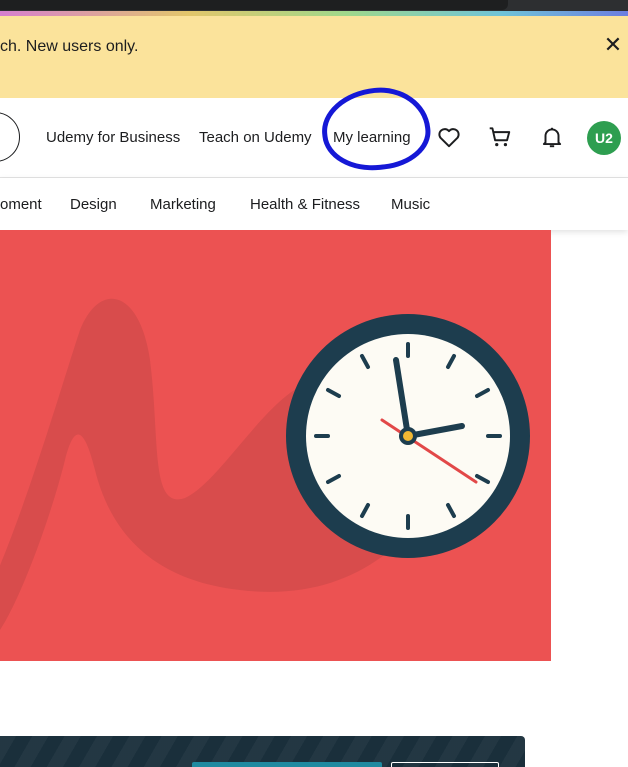  What do you see at coordinates (255, 137) in the screenshot?
I see `teach-on-udemy-link: Teach on Udemy` at bounding box center [255, 137].